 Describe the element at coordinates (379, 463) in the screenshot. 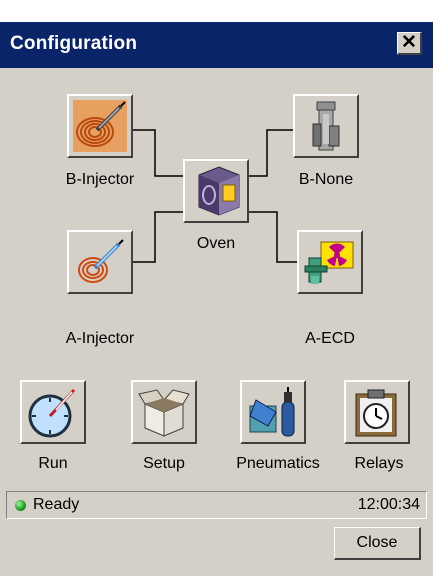

I see `relays-label: Relays` at that location.